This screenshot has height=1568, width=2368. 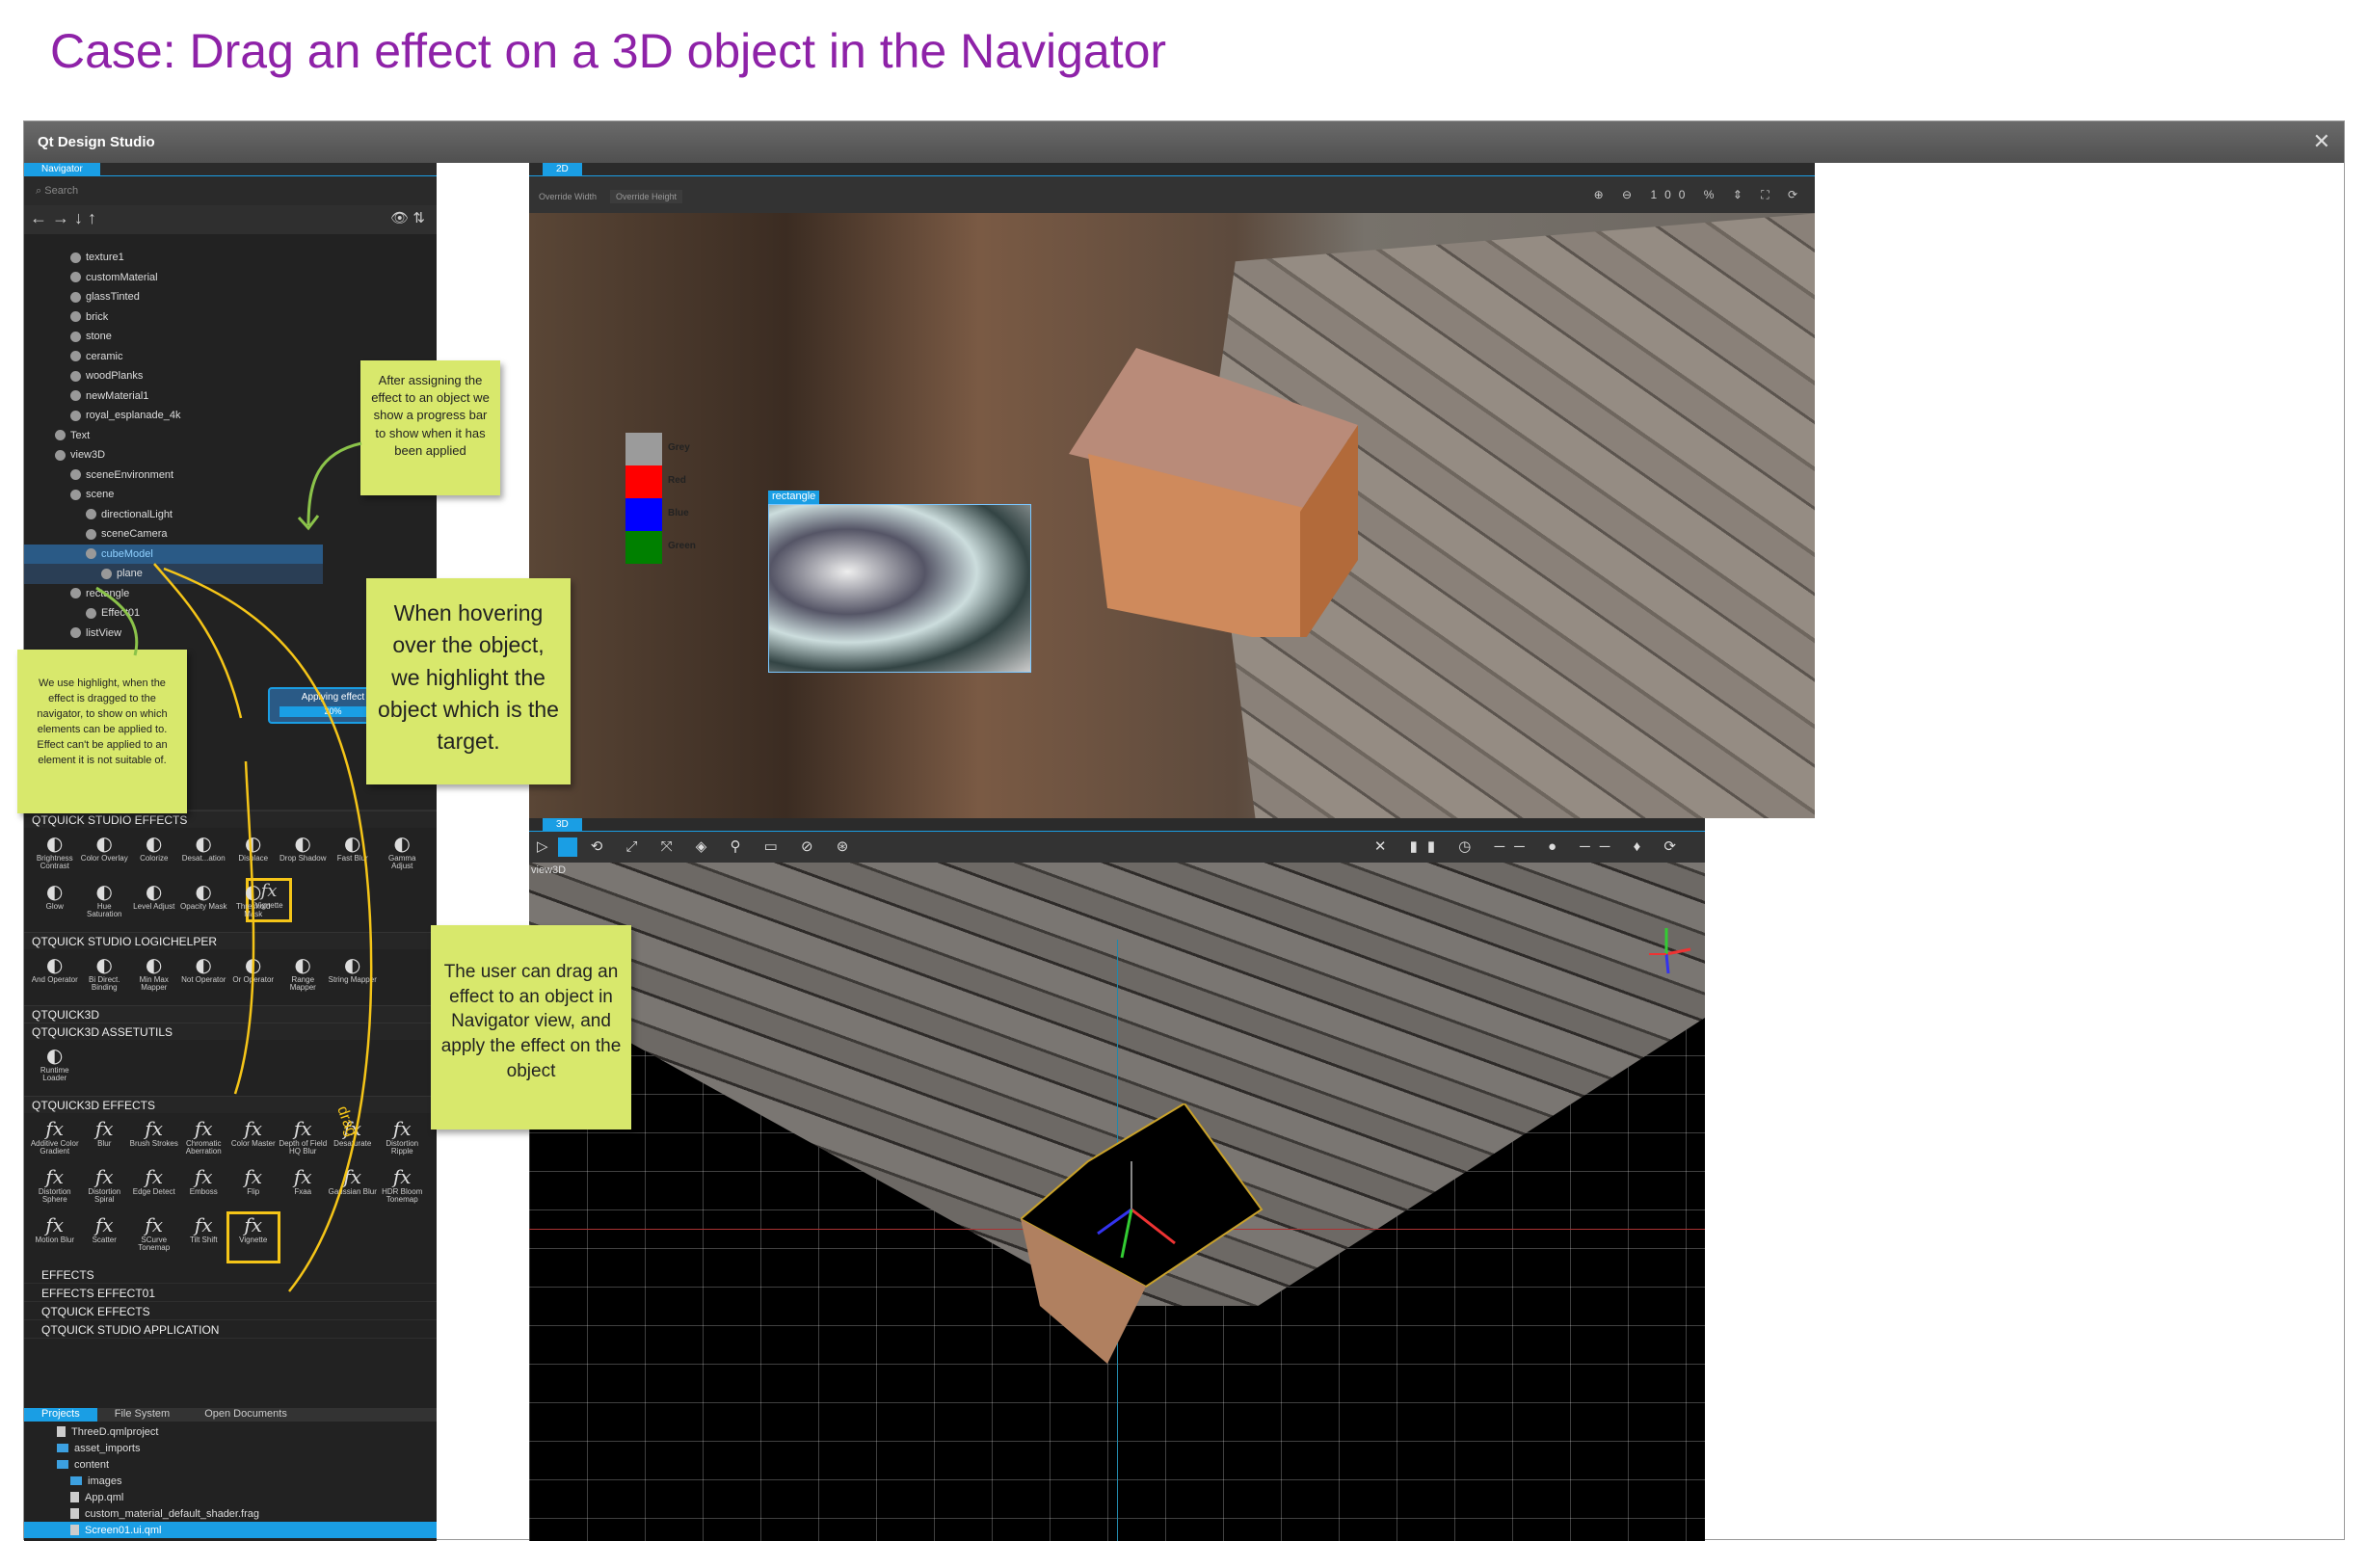 I want to click on override-width-field: Override Width, so click(x=567, y=196).